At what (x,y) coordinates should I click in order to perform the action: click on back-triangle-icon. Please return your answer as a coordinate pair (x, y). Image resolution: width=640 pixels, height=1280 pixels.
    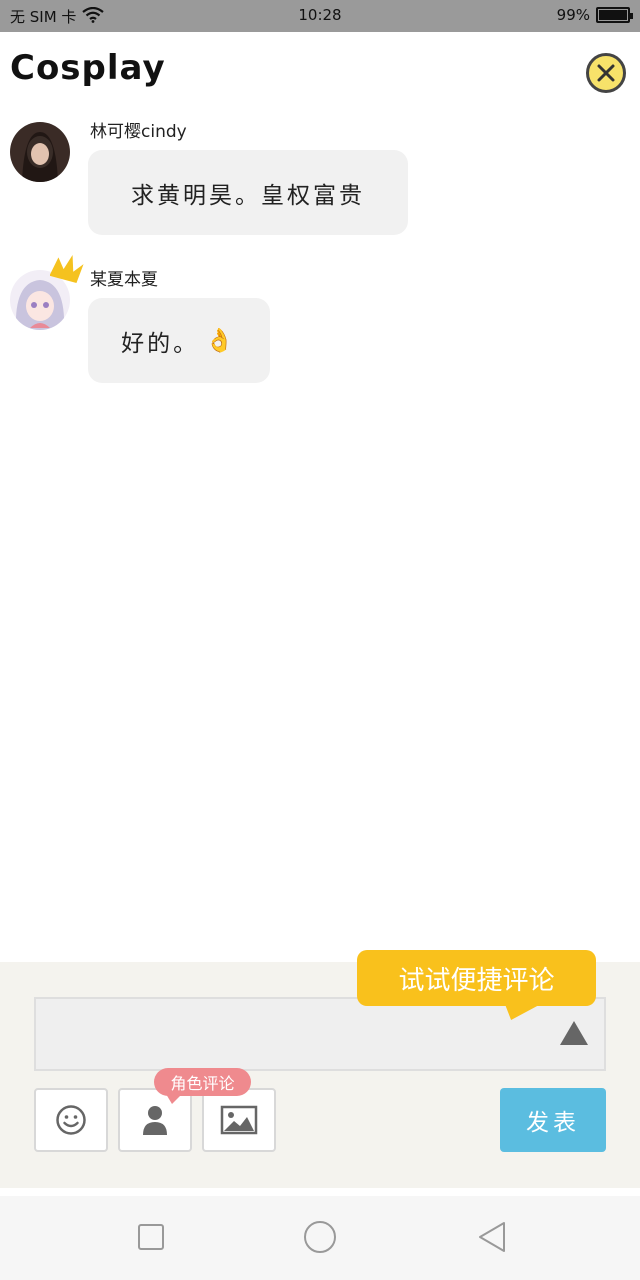
    Looking at the image, I should click on (492, 1237).